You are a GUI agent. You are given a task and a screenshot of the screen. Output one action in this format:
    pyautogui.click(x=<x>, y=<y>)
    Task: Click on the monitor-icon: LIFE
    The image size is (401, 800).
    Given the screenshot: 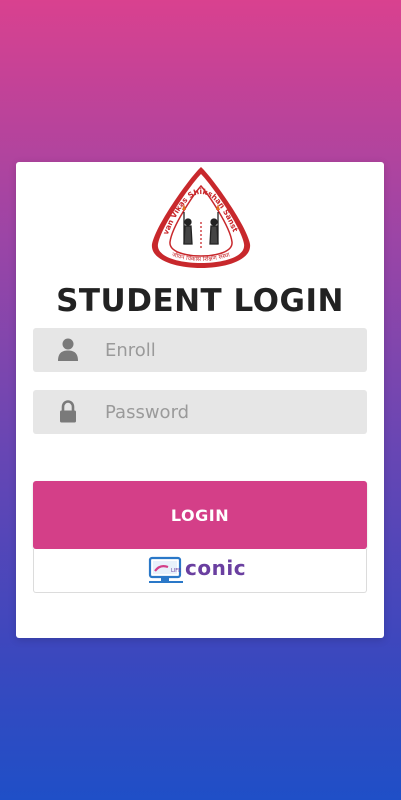 What is the action you would take?
    pyautogui.click(x=165, y=569)
    